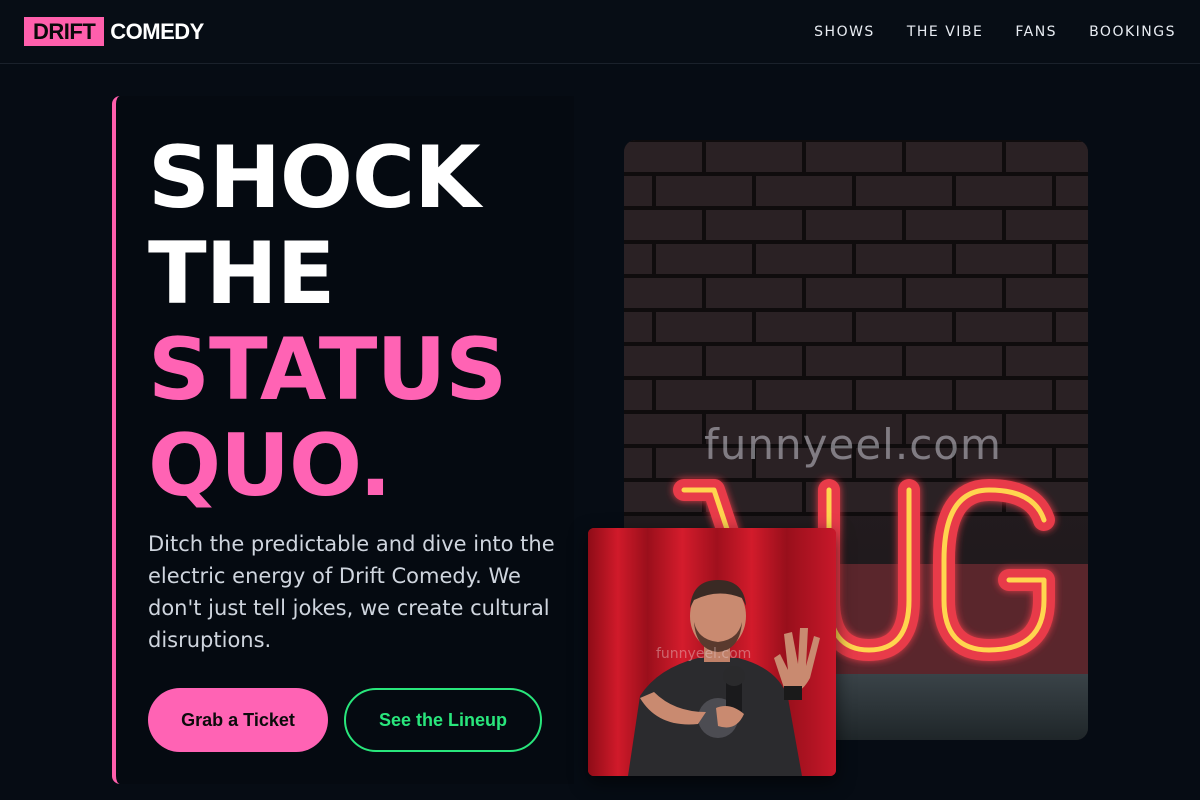  Describe the element at coordinates (1132, 32) in the screenshot. I see `nav-bookings: BOOKINGS` at that location.